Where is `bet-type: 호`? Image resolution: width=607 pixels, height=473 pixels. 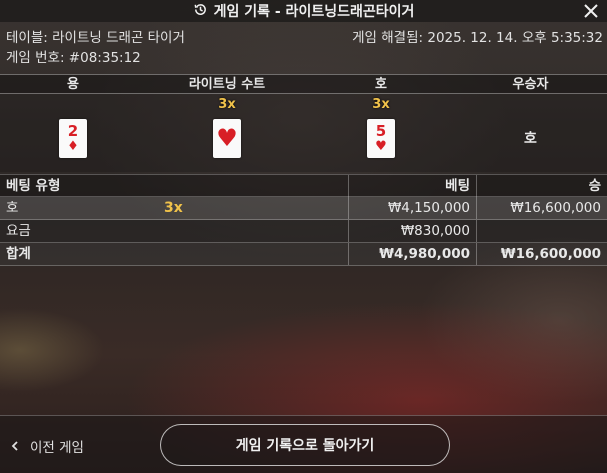 bet-type: 호 is located at coordinates (12, 208).